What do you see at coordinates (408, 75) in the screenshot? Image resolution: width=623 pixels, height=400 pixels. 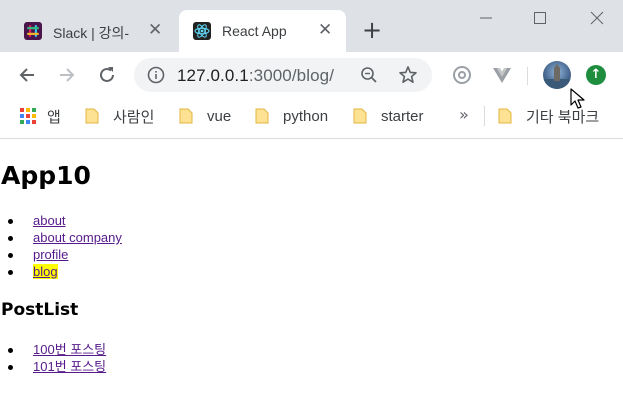 I see `bookmark-star-icon` at bounding box center [408, 75].